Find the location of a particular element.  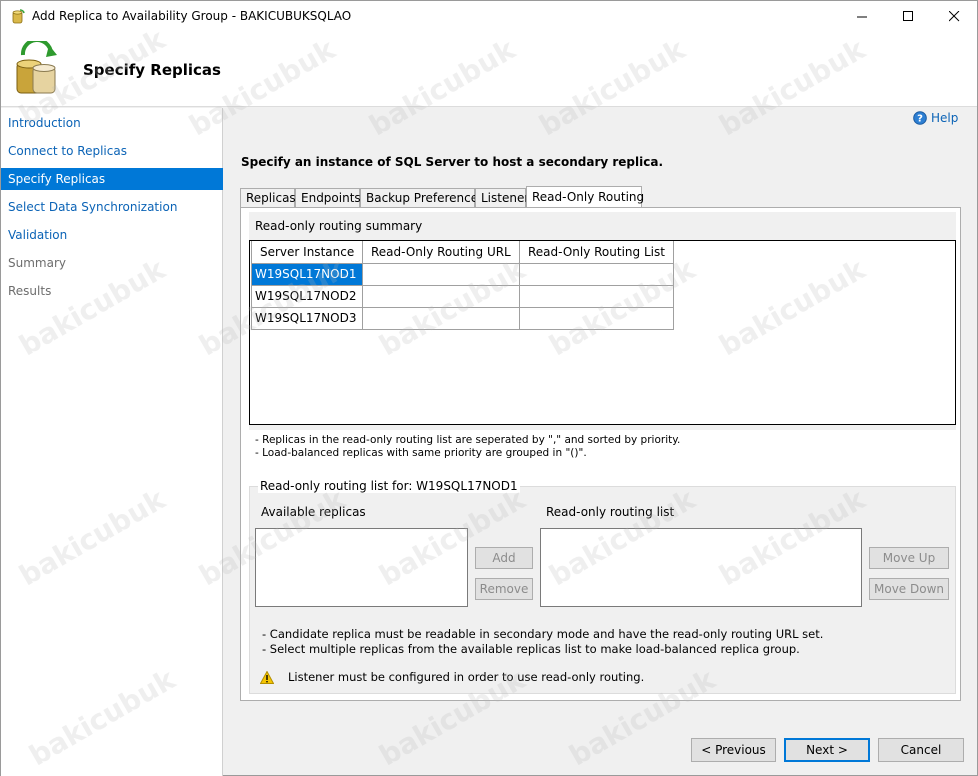

help-link: ? Help is located at coordinates (935, 118).